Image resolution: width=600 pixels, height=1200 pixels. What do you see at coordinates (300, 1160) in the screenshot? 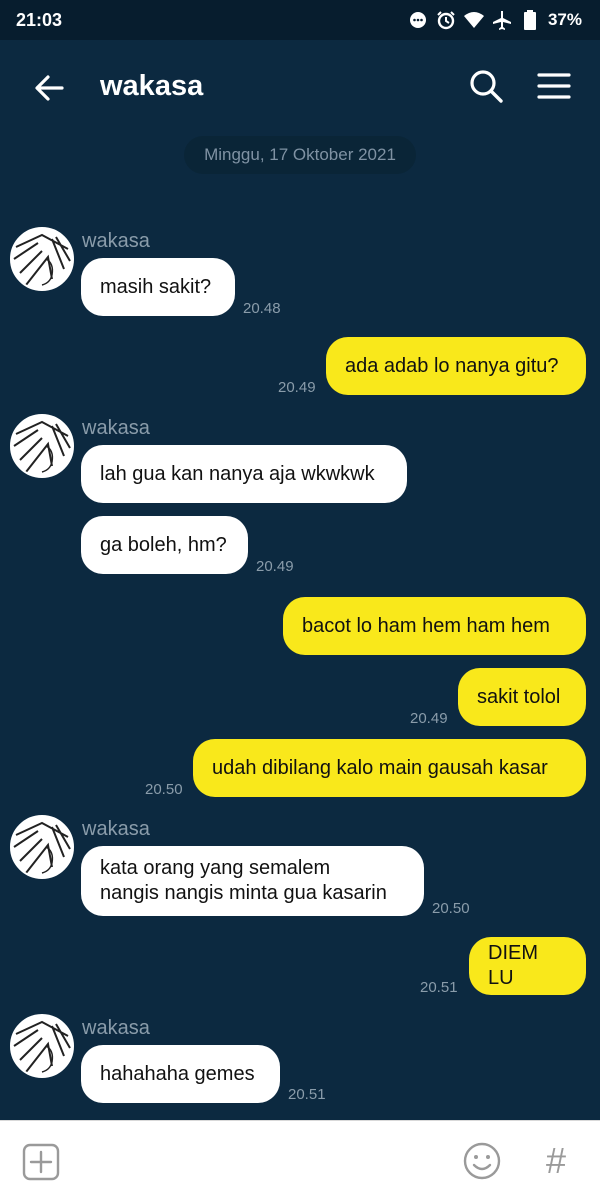
I see `composer-bar: #` at bounding box center [300, 1160].